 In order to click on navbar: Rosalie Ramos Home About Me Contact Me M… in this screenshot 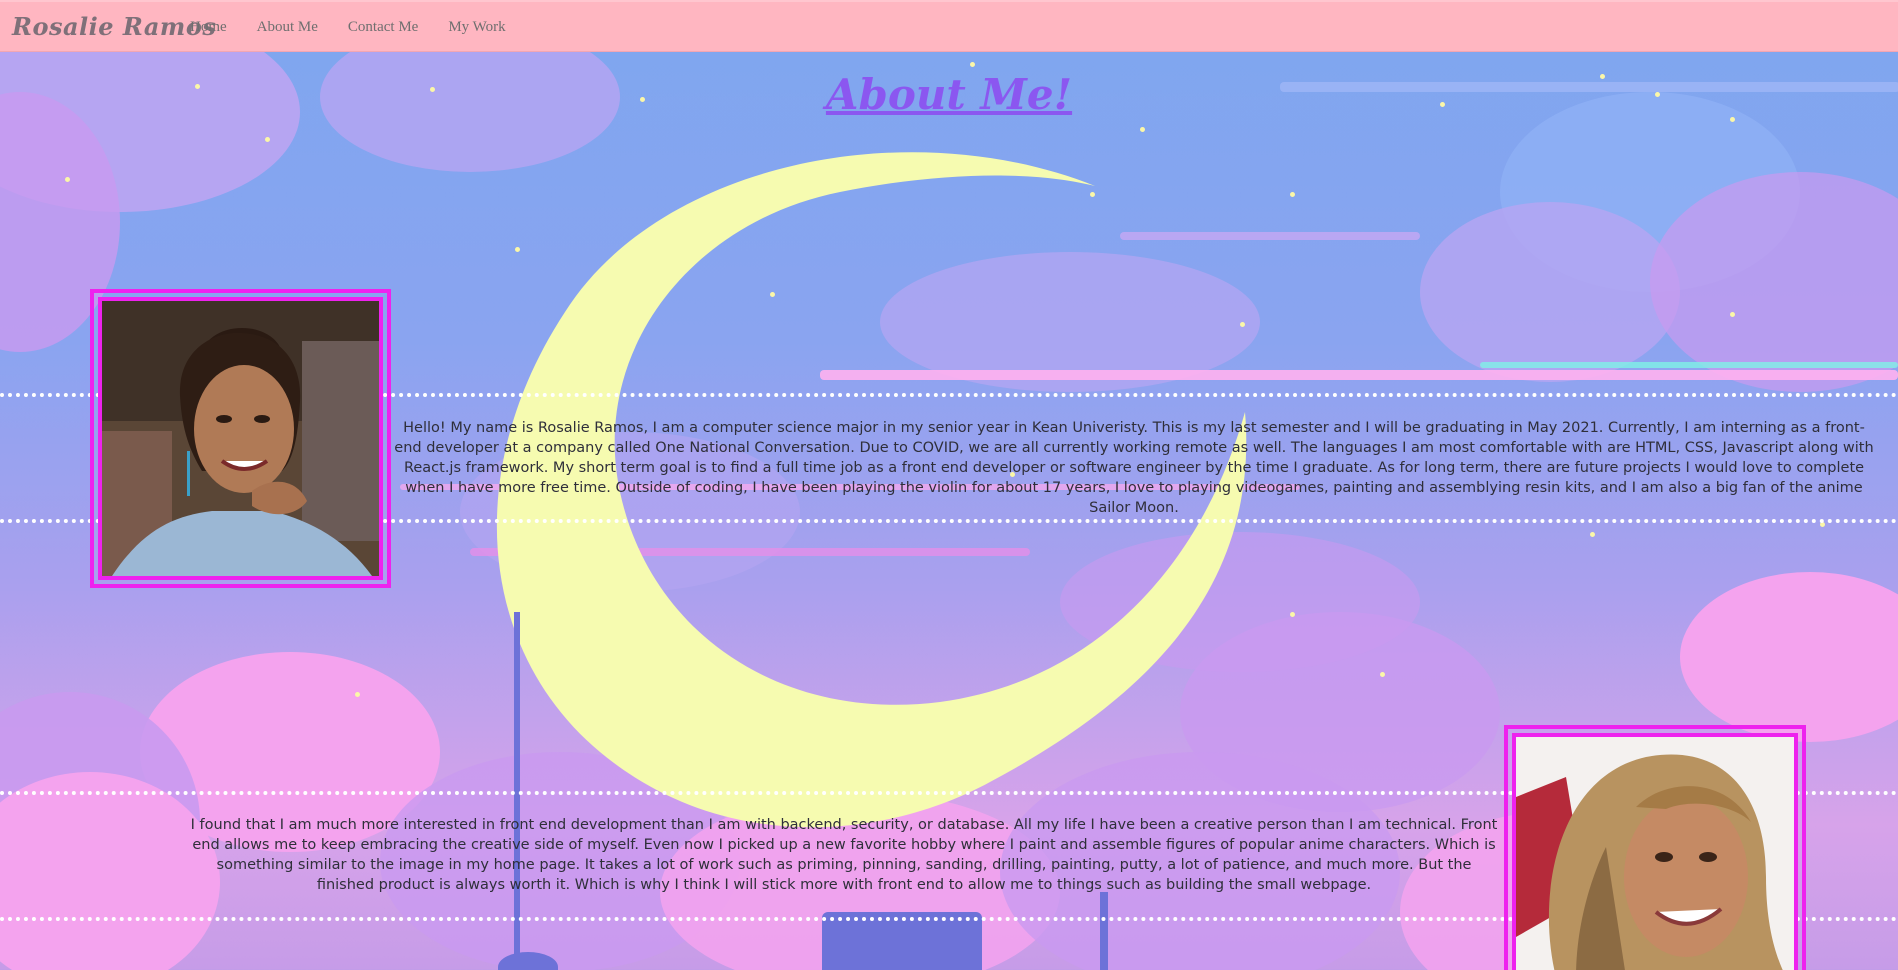, I will do `click(949, 26)`.